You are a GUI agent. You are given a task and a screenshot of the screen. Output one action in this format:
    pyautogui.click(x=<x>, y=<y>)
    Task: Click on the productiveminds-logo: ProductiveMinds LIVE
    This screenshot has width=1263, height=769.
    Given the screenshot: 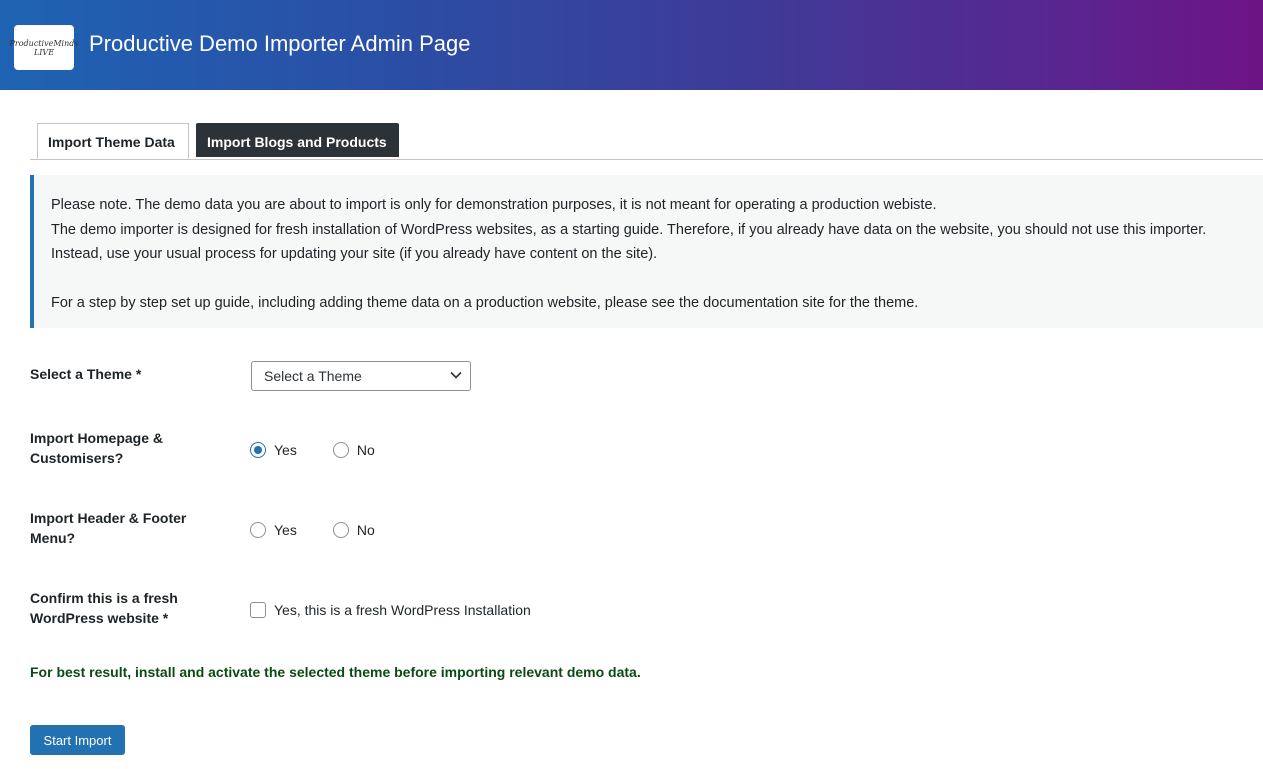 What is the action you would take?
    pyautogui.click(x=44, y=47)
    